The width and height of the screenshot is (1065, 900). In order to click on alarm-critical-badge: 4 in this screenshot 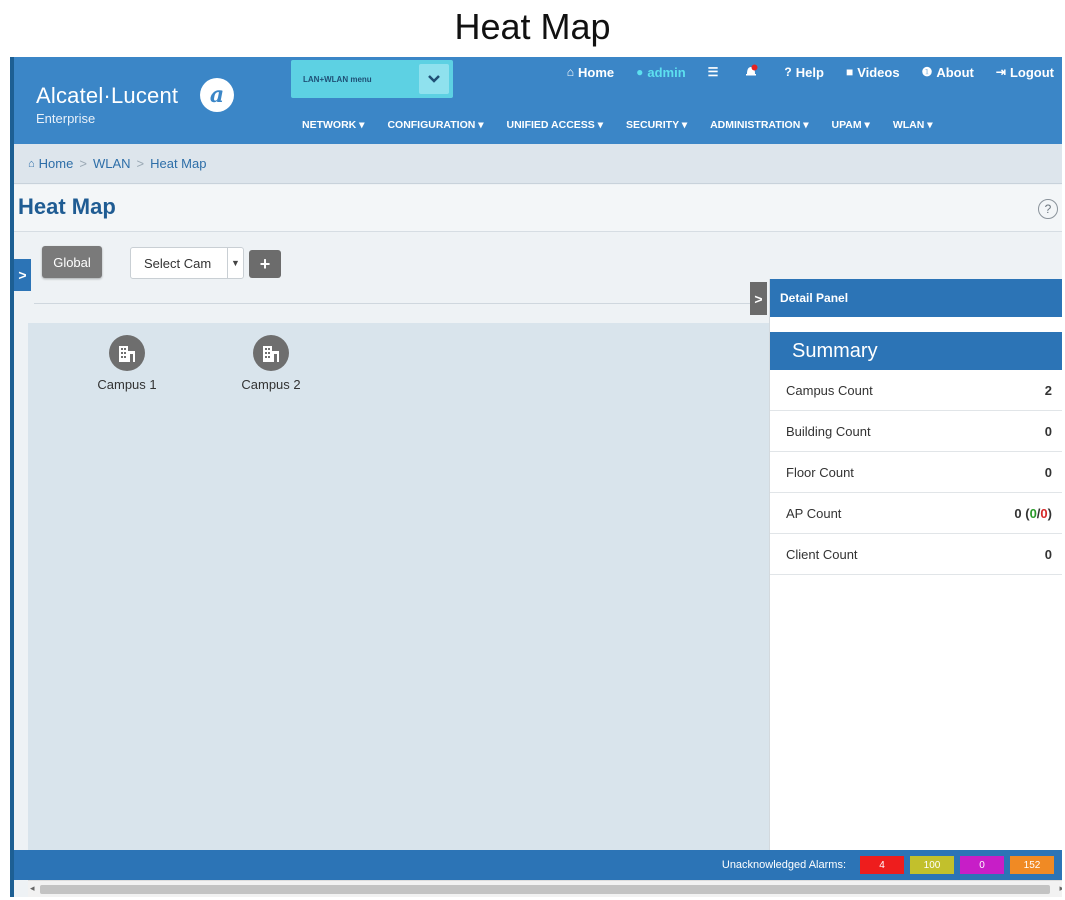, I will do `click(882, 865)`.